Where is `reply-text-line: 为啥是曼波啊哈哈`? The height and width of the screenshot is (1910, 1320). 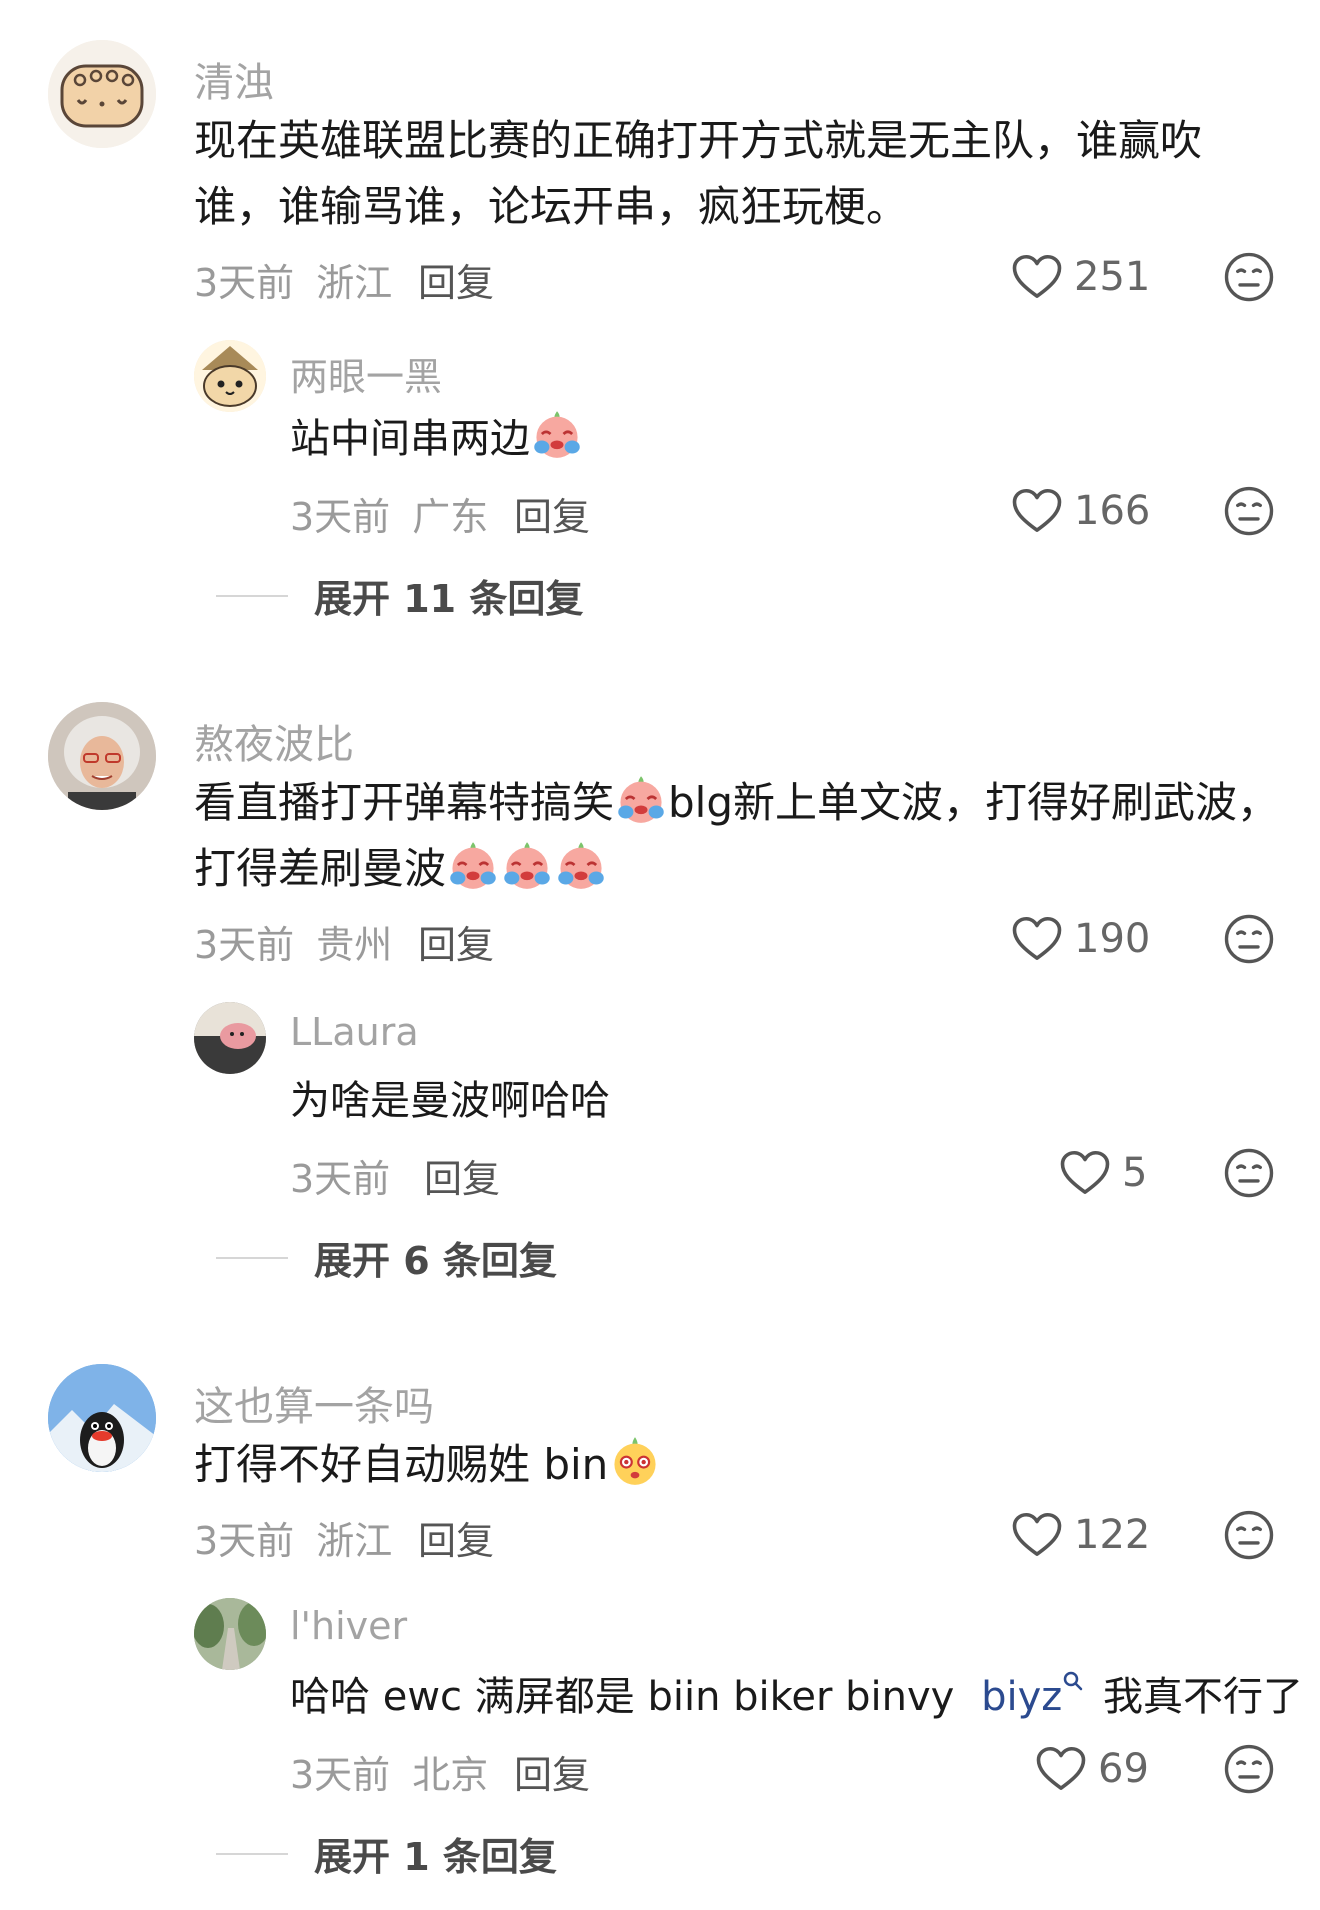 reply-text-line: 为啥是曼波啊哈哈 is located at coordinates (450, 1101).